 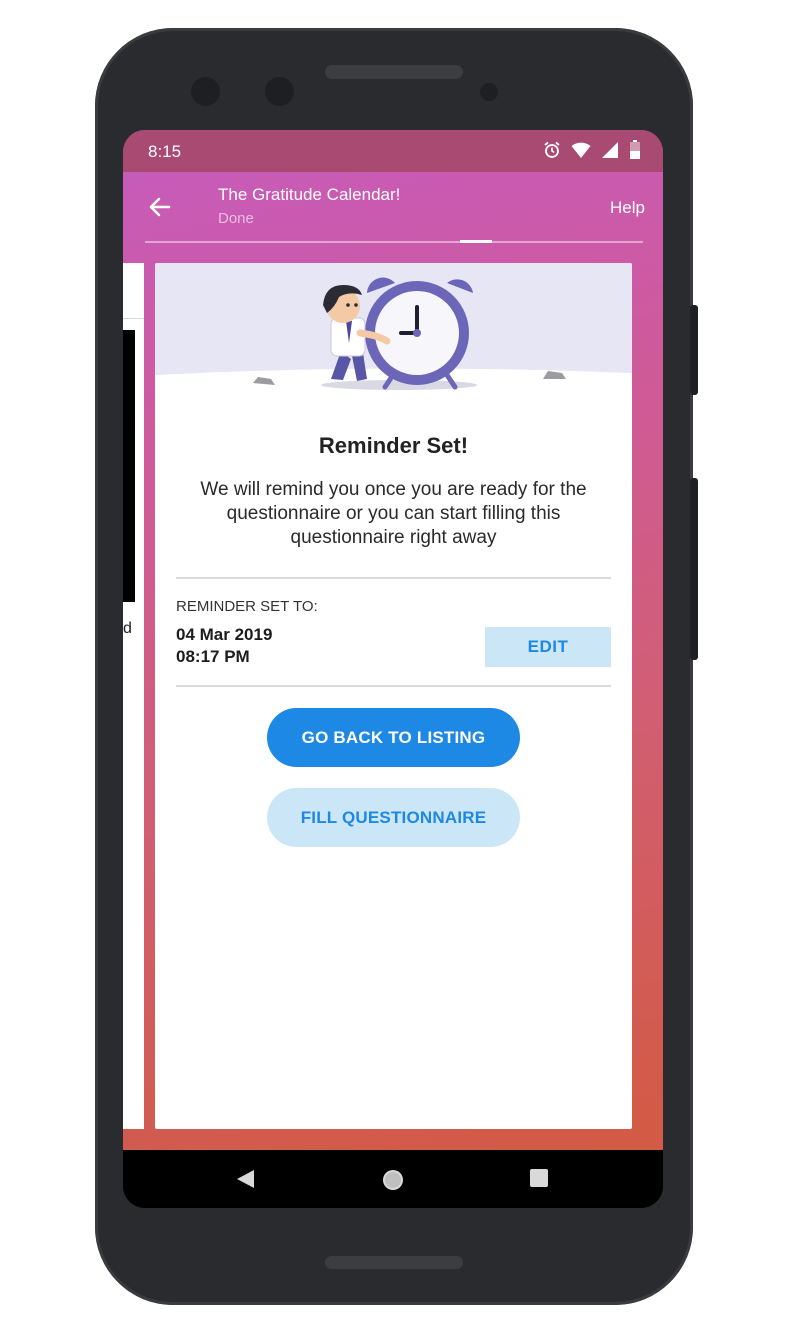 What do you see at coordinates (165, 151) in the screenshot?
I see `status-time: 8:15` at bounding box center [165, 151].